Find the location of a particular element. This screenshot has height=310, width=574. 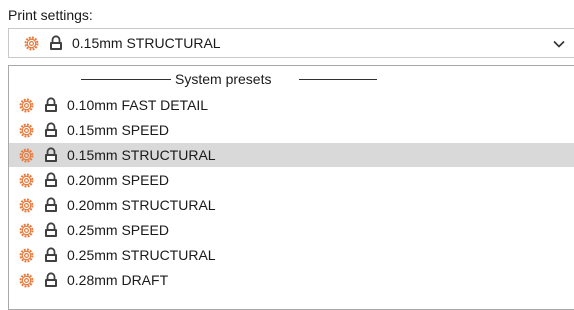

group-header-text: System presets is located at coordinates (223, 79).